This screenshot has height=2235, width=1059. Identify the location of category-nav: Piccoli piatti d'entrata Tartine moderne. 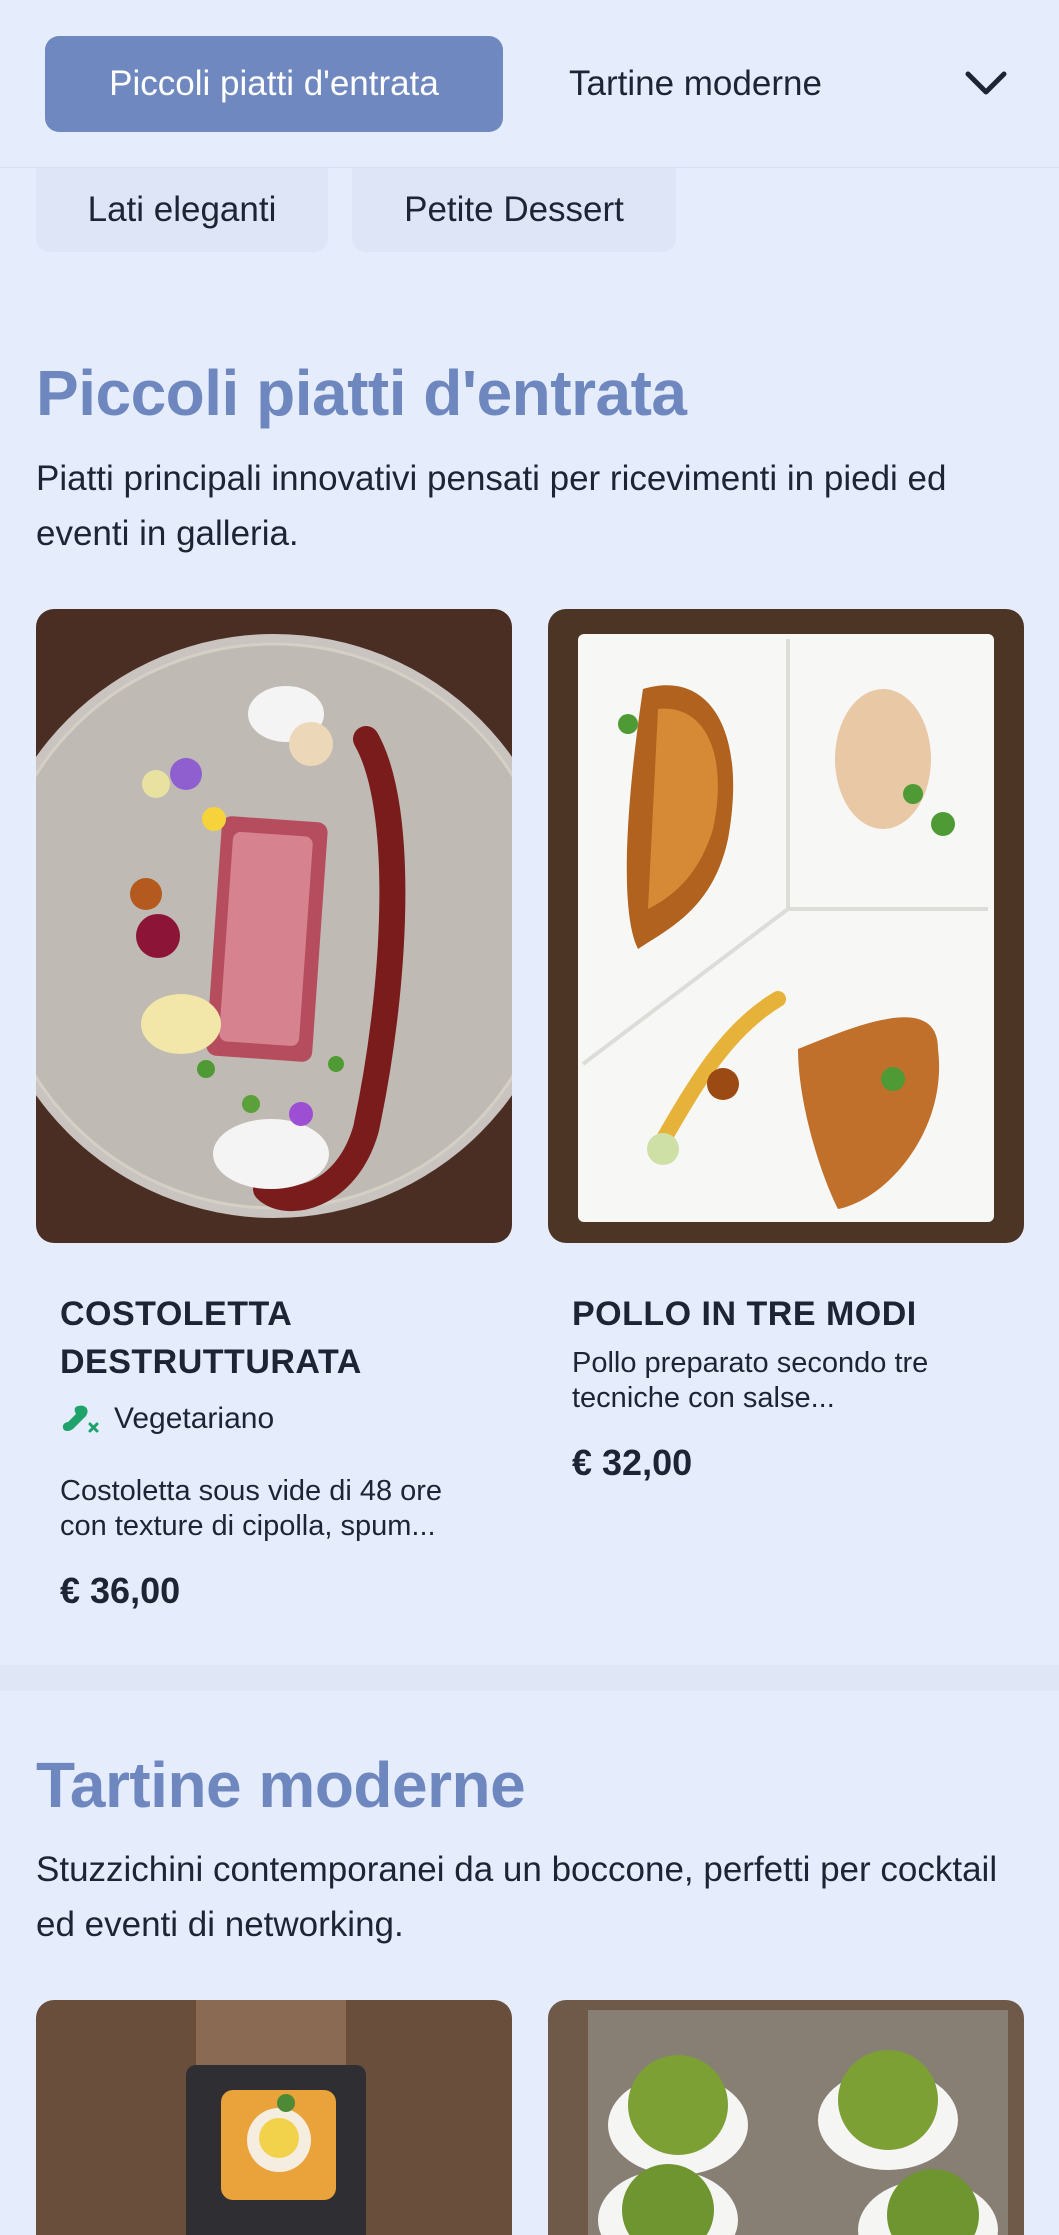
(529, 84).